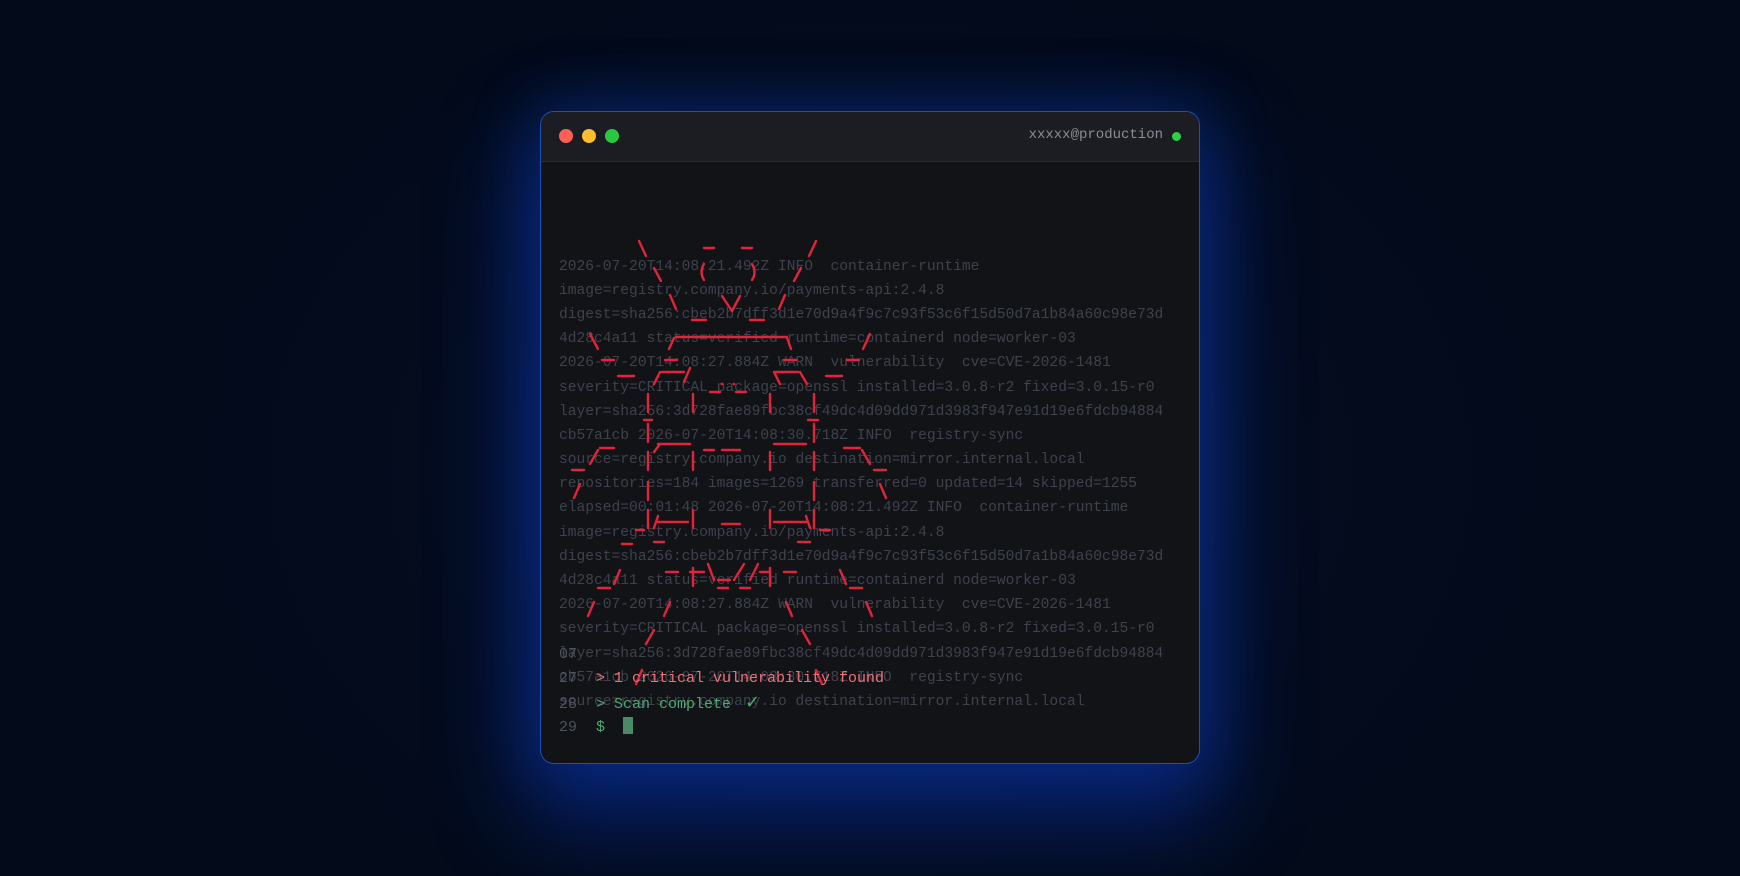 Image resolution: width=1740 pixels, height=876 pixels. Describe the element at coordinates (568, 679) in the screenshot. I see `line-number: 27` at that location.